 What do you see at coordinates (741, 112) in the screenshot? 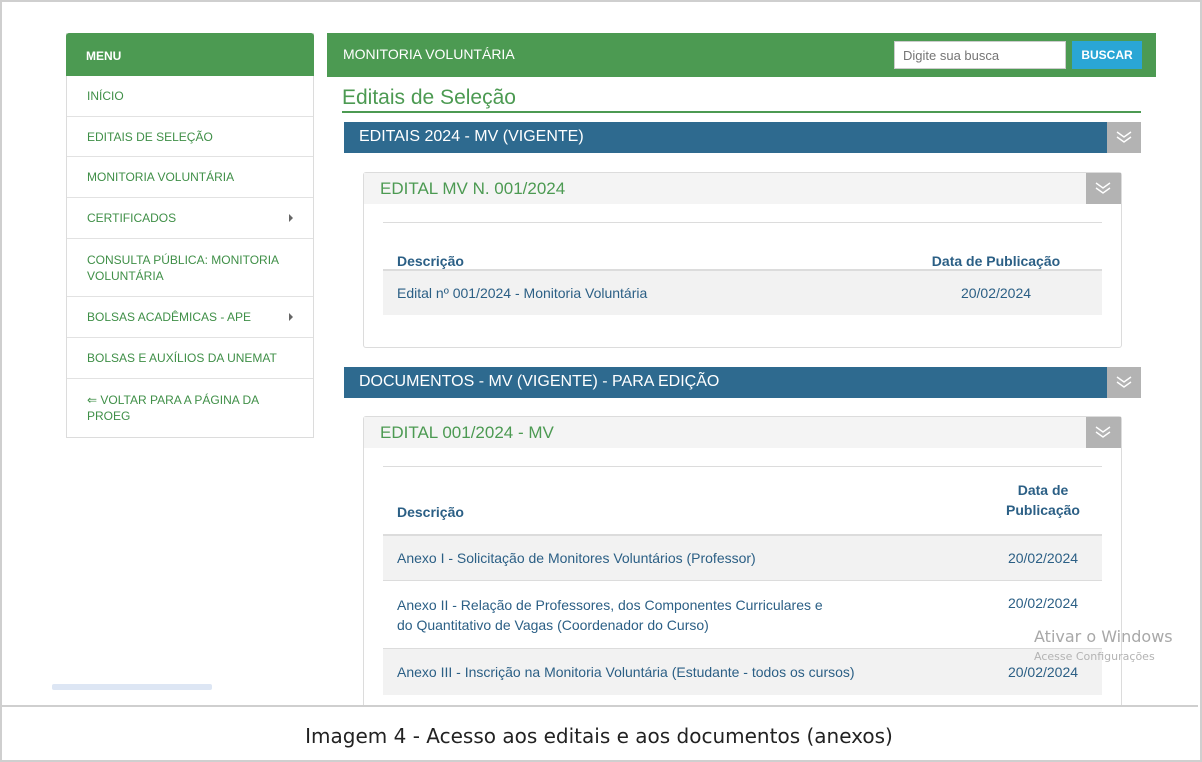
I see `title-divider` at bounding box center [741, 112].